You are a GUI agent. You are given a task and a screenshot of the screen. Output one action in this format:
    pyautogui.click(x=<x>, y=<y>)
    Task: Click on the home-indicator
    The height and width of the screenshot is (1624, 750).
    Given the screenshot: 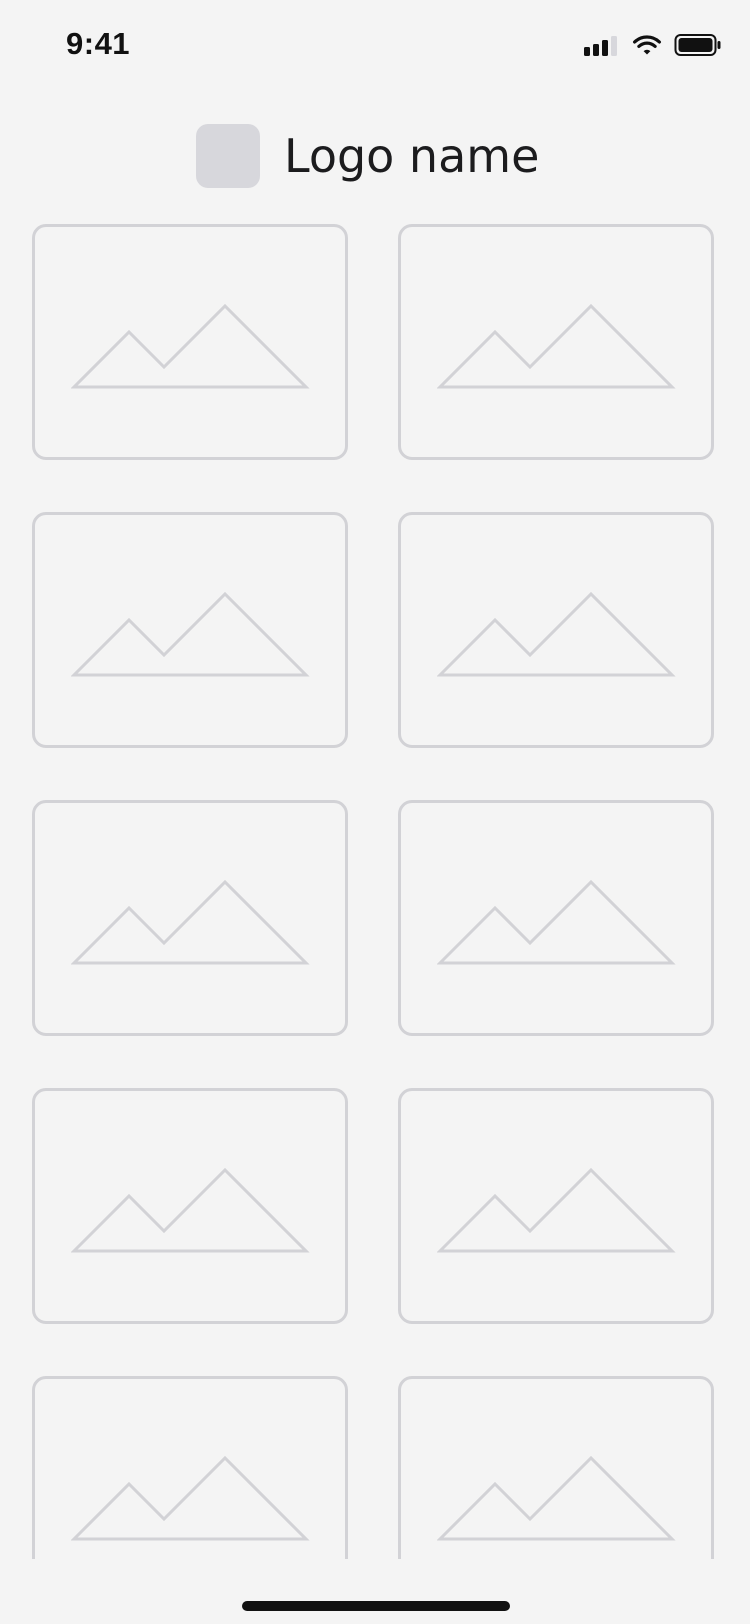 What is the action you would take?
    pyautogui.click(x=376, y=1606)
    